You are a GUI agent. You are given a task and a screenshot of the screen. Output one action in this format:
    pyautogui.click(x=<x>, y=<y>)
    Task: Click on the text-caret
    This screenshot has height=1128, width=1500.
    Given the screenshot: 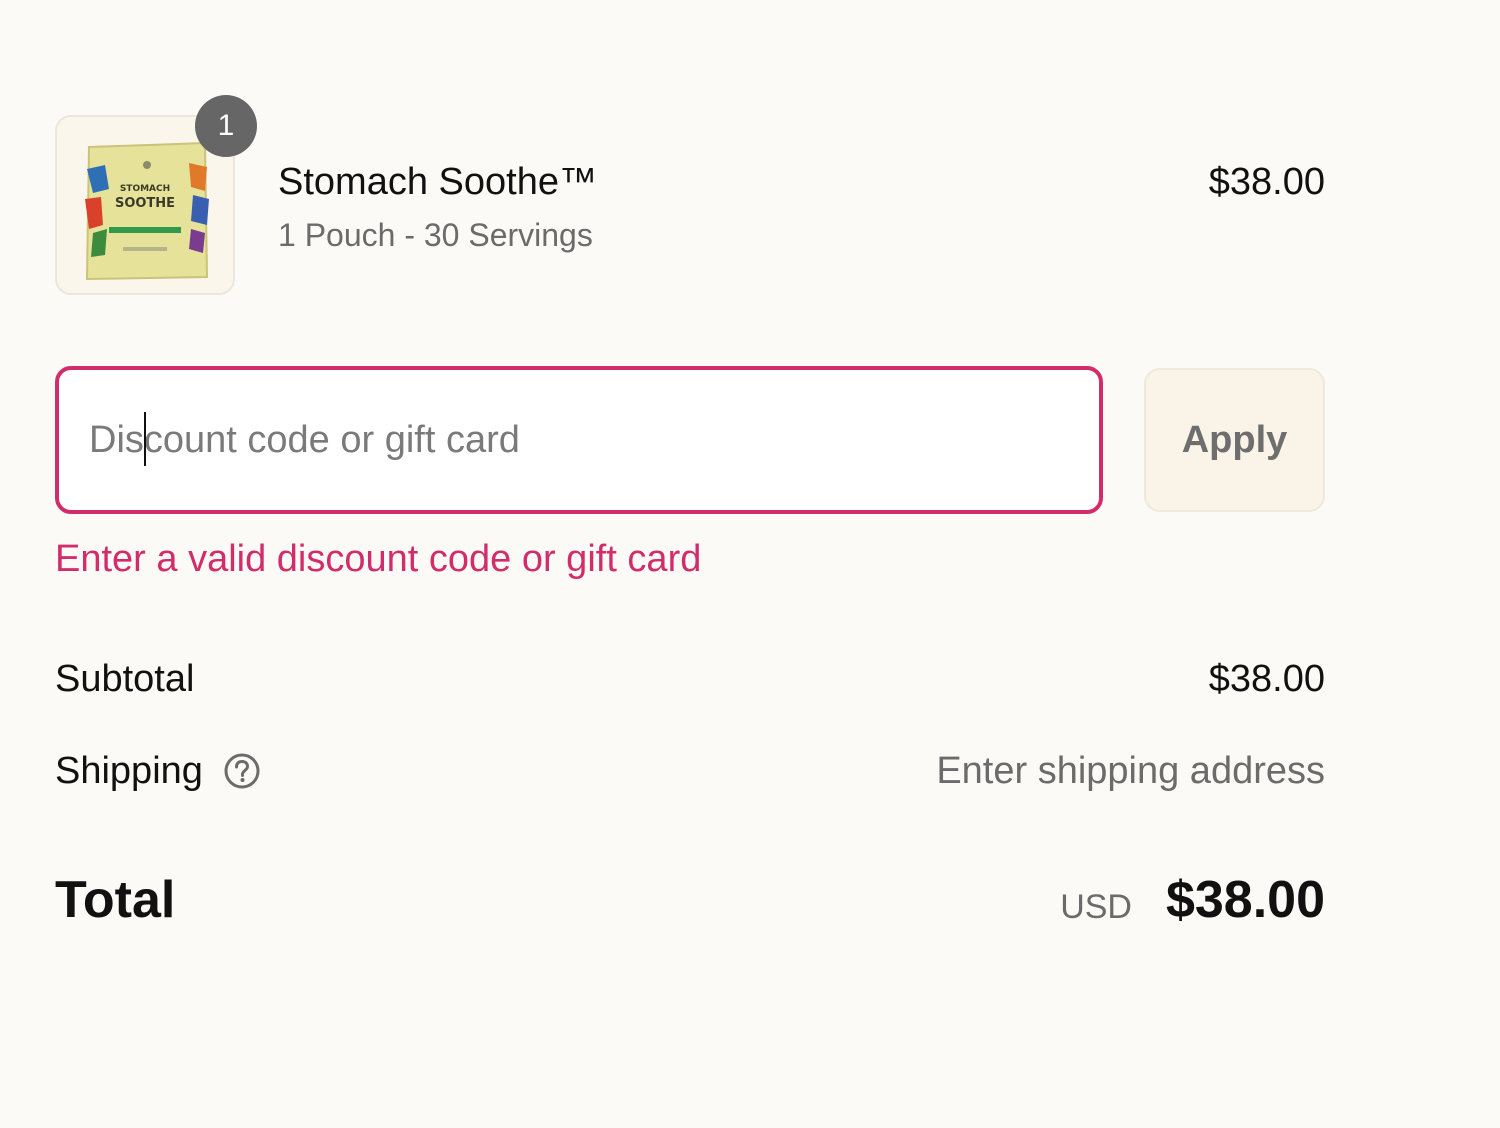 What is the action you would take?
    pyautogui.click(x=145, y=439)
    